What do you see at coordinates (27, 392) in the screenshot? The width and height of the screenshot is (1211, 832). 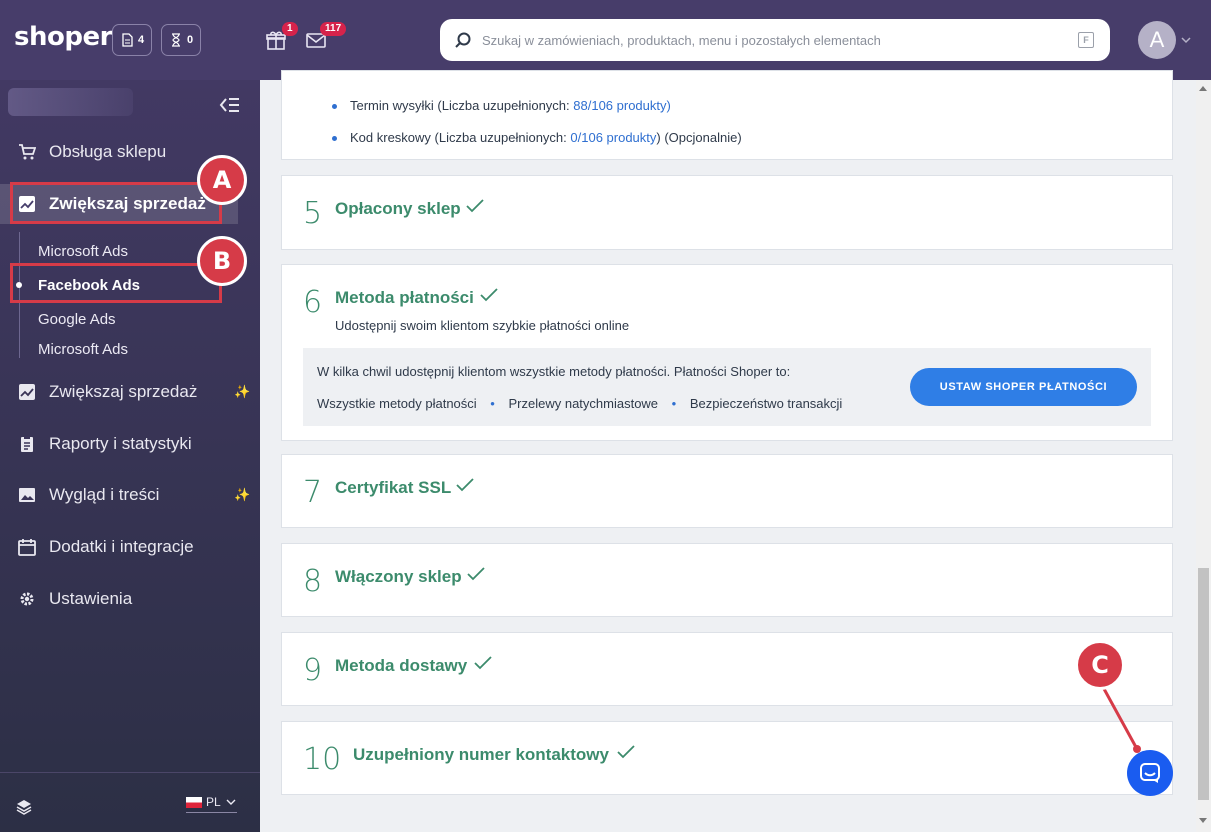 I see `chart-icon` at bounding box center [27, 392].